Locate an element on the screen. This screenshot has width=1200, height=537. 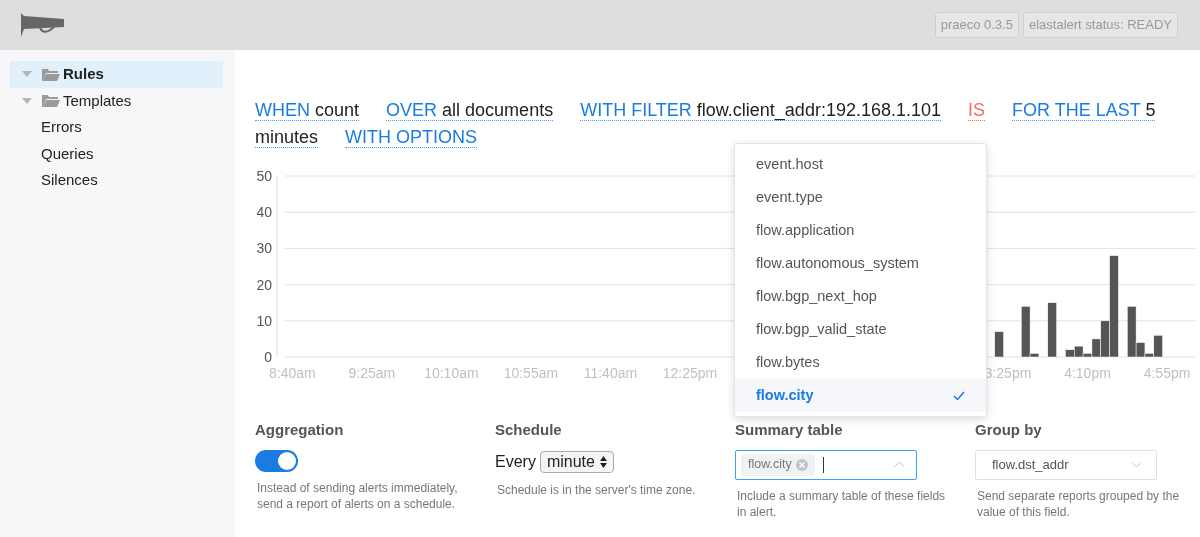
y-axis-label: 0 is located at coordinates (268, 357).